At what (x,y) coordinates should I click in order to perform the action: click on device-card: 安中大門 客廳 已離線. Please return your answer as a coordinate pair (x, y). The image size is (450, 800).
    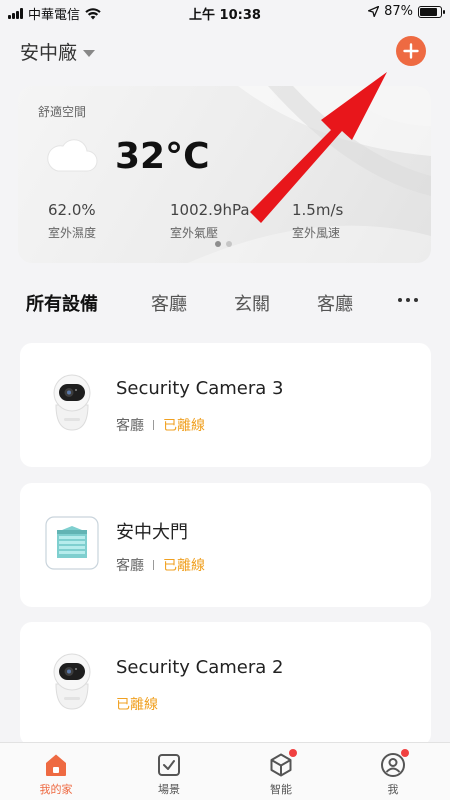
    Looking at the image, I should click on (225, 545).